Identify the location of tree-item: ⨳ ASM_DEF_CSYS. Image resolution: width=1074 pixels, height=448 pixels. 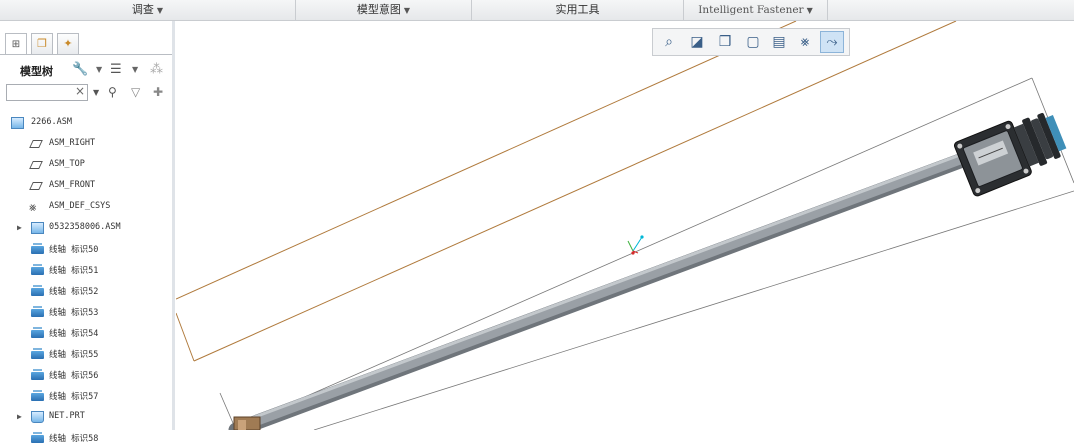
(86, 207).